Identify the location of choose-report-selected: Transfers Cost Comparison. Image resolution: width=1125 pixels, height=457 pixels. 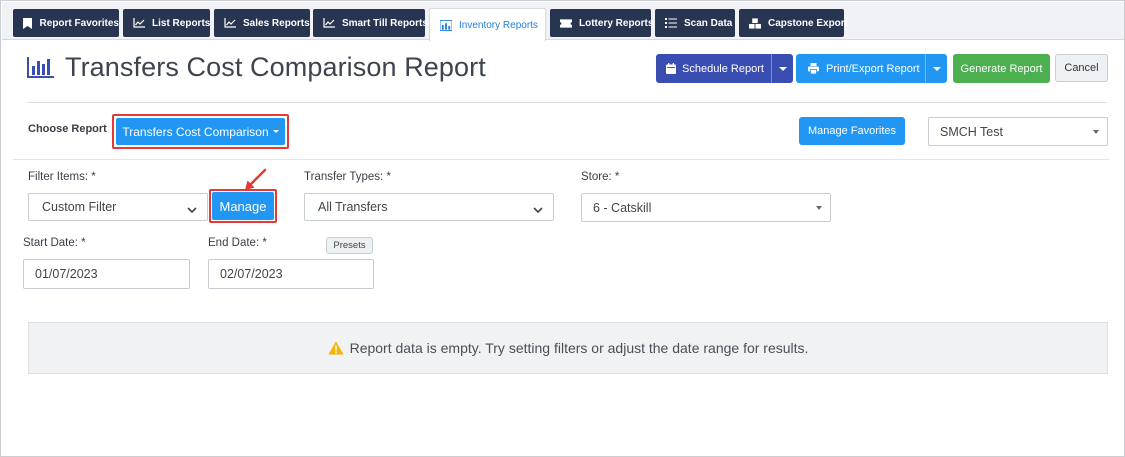
(195, 131).